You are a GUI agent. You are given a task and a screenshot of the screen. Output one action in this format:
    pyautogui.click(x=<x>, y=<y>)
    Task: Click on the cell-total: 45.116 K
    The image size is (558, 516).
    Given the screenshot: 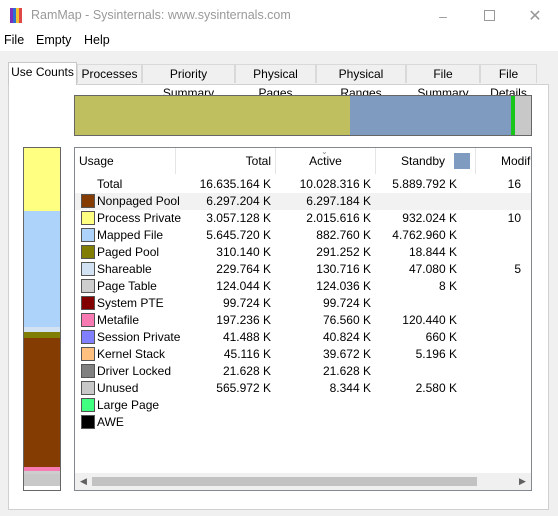 What is the action you would take?
    pyautogui.click(x=247, y=354)
    